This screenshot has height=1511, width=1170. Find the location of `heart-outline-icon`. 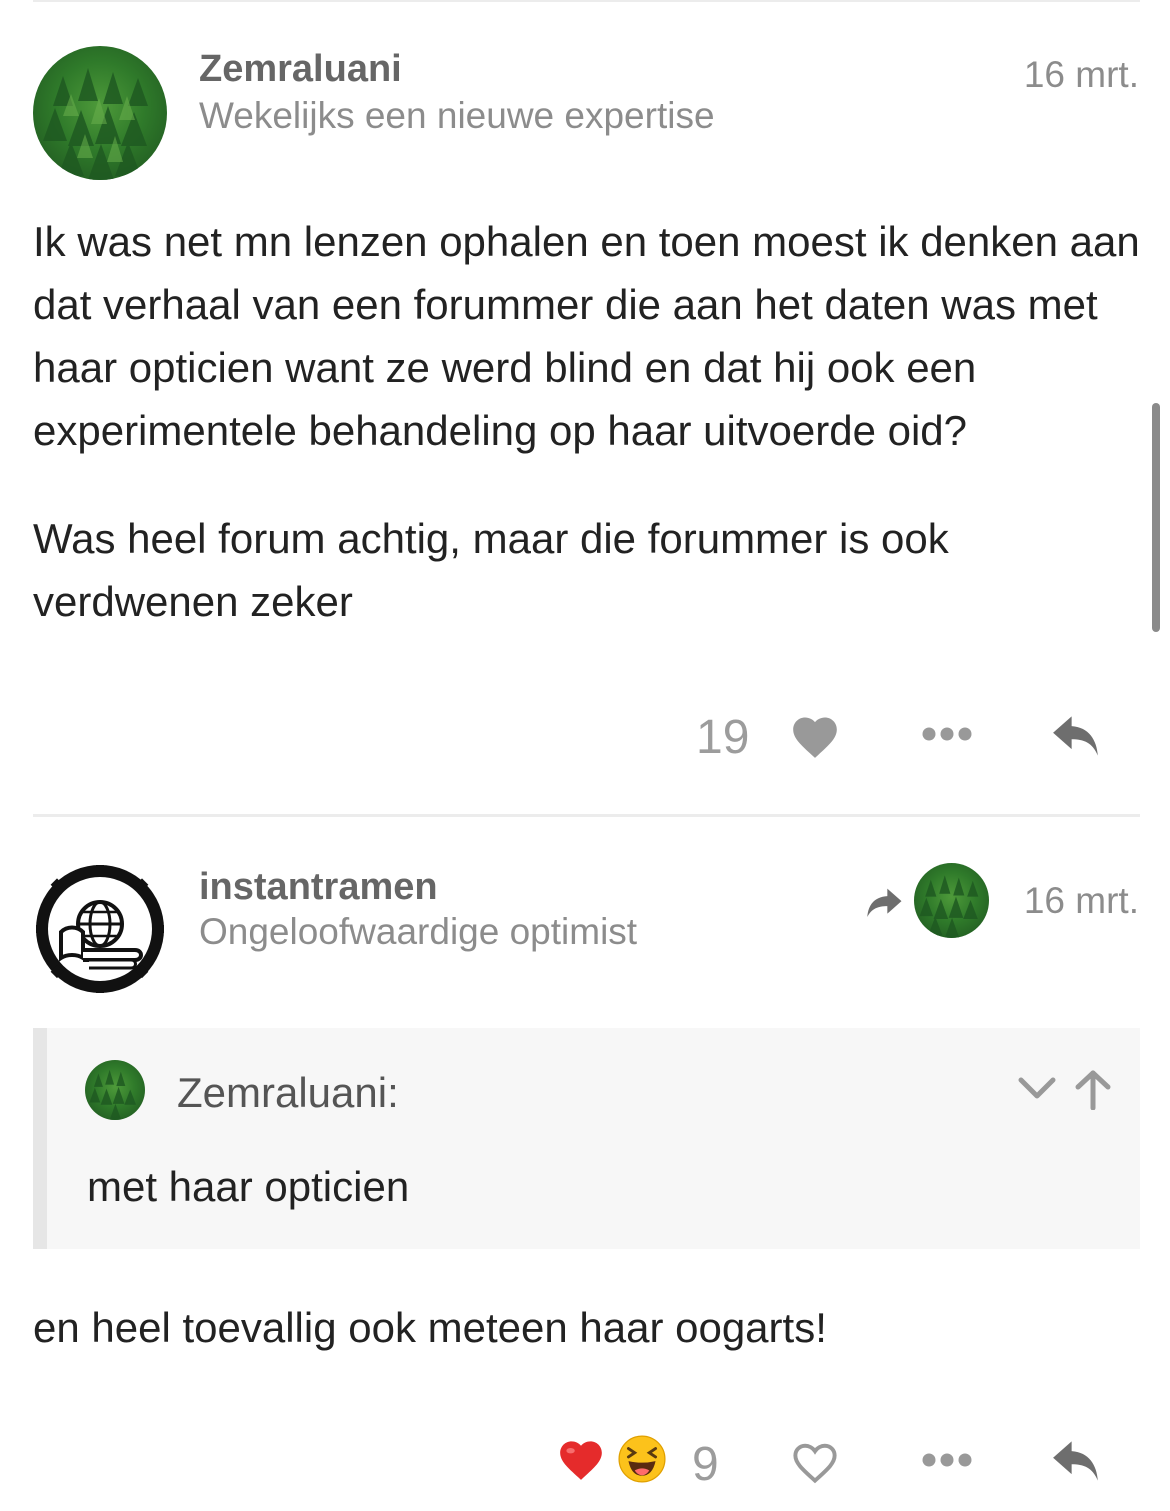

heart-outline-icon is located at coordinates (815, 1461).